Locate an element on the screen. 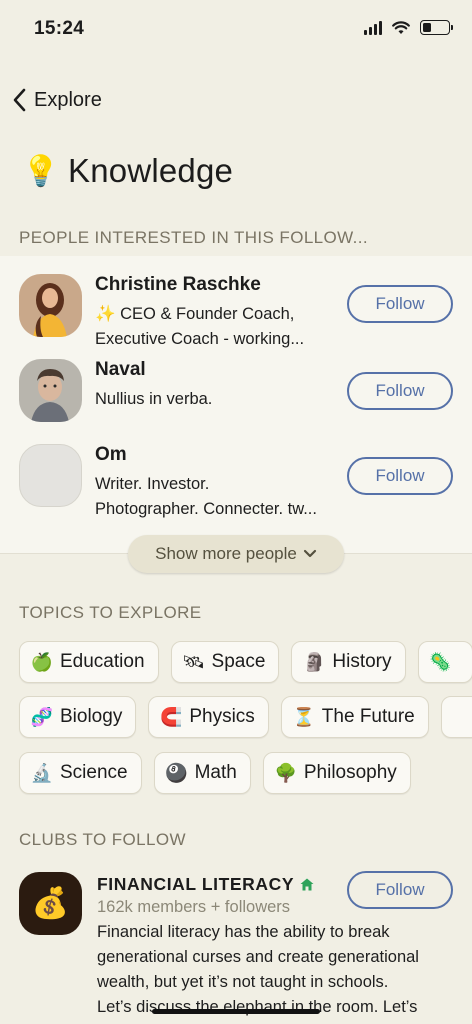 The height and width of the screenshot is (1024, 472). back-button: Explore is located at coordinates (57, 100).